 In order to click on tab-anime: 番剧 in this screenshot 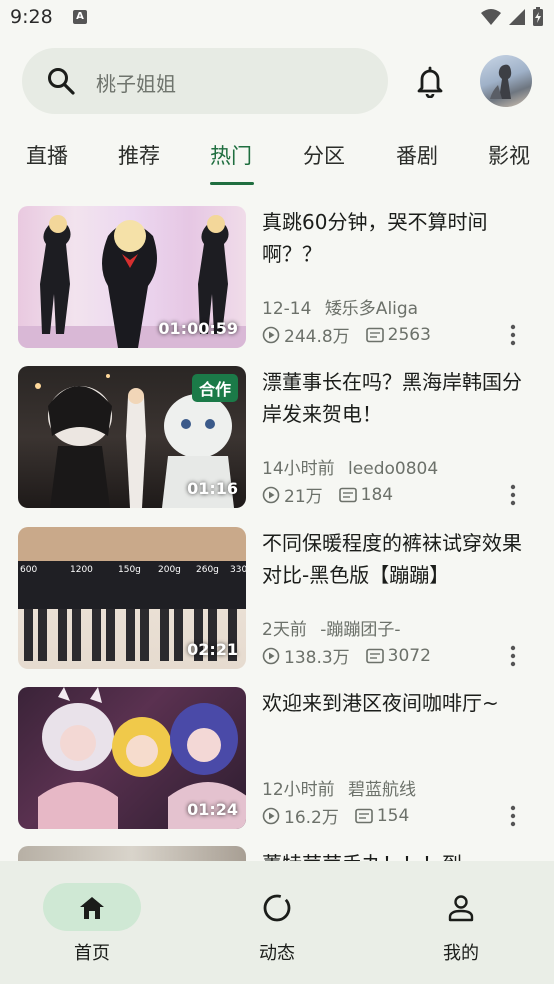, I will do `click(417, 155)`.